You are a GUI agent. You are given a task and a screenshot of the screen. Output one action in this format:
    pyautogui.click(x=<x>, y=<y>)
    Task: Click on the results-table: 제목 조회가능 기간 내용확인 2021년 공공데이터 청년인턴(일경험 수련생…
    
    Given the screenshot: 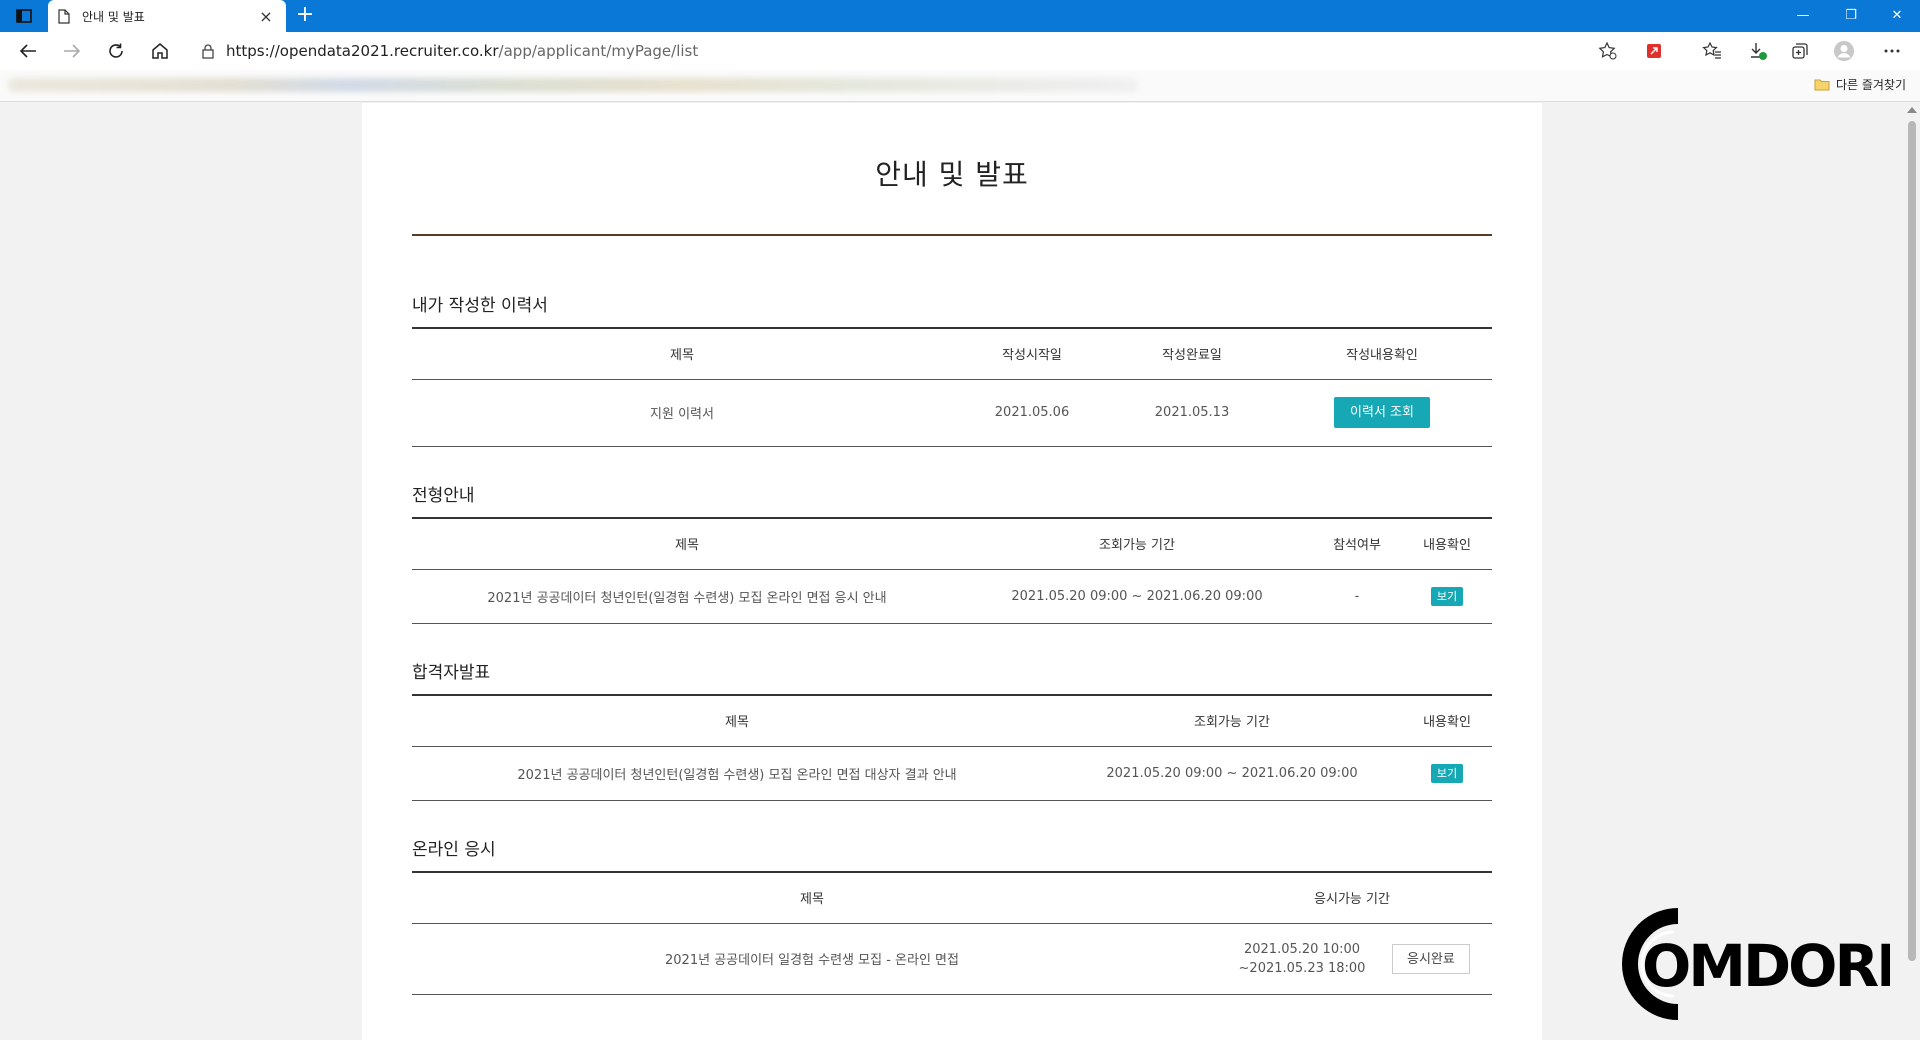 What is the action you would take?
    pyautogui.click(x=952, y=747)
    